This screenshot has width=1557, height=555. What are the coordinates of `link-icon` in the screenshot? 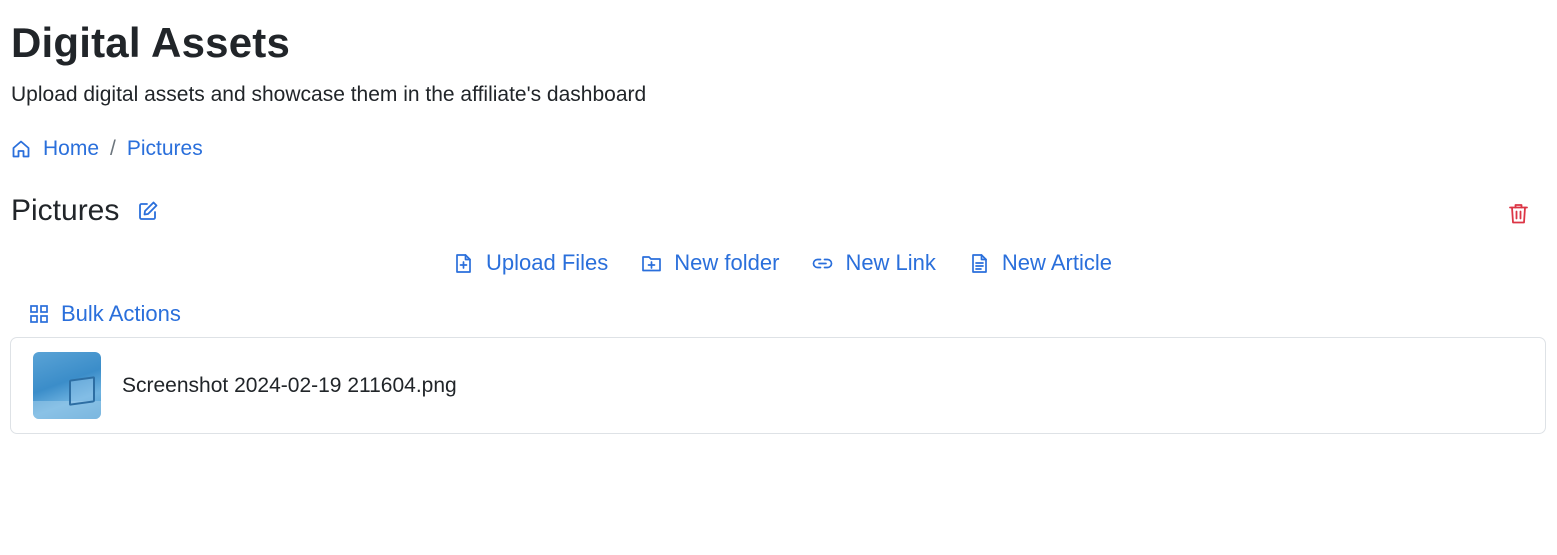 It's located at (822, 263).